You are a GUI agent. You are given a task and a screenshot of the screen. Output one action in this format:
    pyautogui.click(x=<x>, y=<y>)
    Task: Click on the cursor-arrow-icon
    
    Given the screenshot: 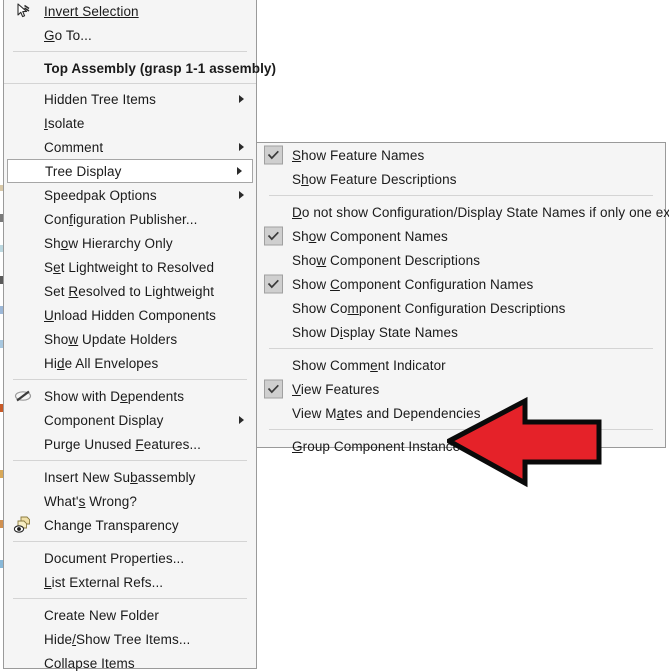 What is the action you would take?
    pyautogui.click(x=23, y=11)
    